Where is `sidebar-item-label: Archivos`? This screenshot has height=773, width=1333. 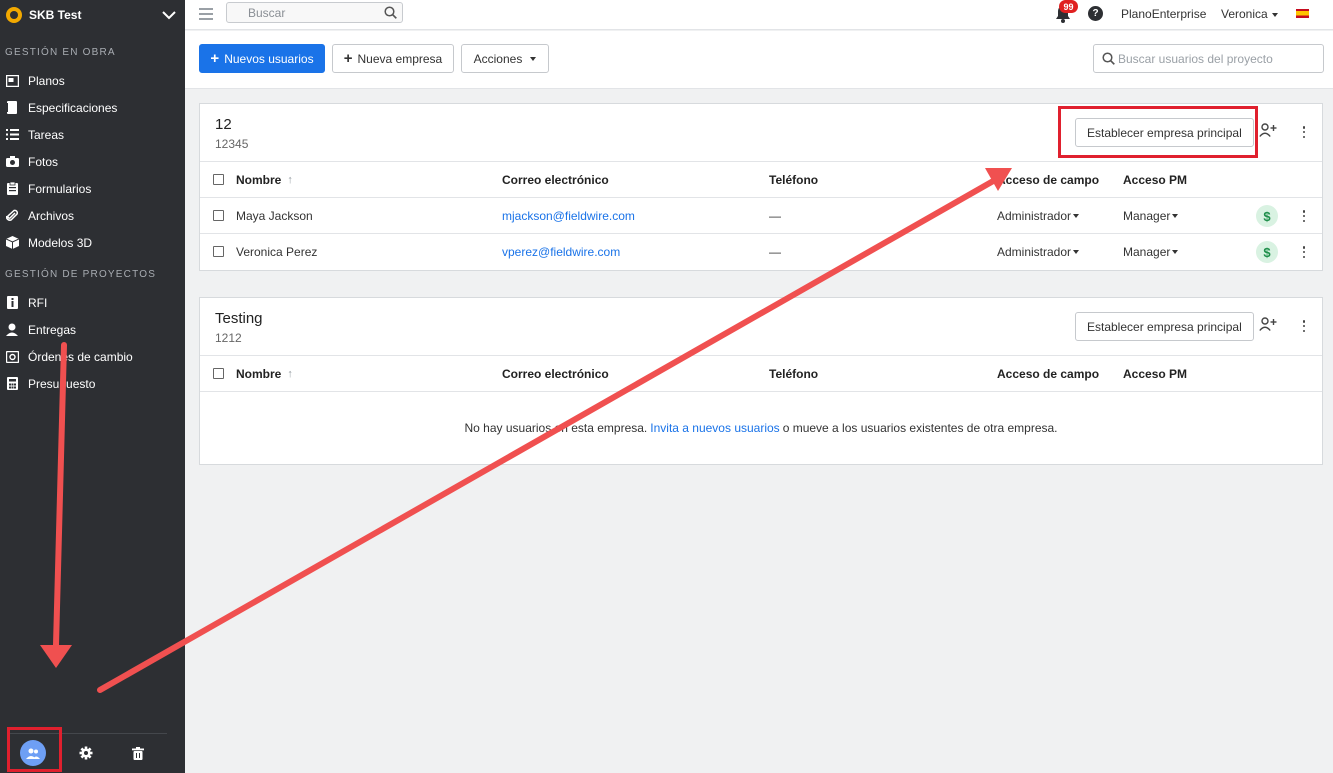 sidebar-item-label: Archivos is located at coordinates (51, 215).